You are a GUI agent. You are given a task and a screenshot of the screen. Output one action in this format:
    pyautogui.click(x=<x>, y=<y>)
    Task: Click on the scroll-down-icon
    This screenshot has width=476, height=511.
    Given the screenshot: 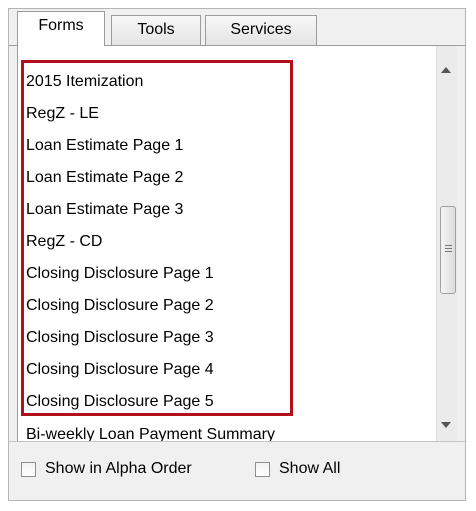 What is the action you would take?
    pyautogui.click(x=446, y=425)
    